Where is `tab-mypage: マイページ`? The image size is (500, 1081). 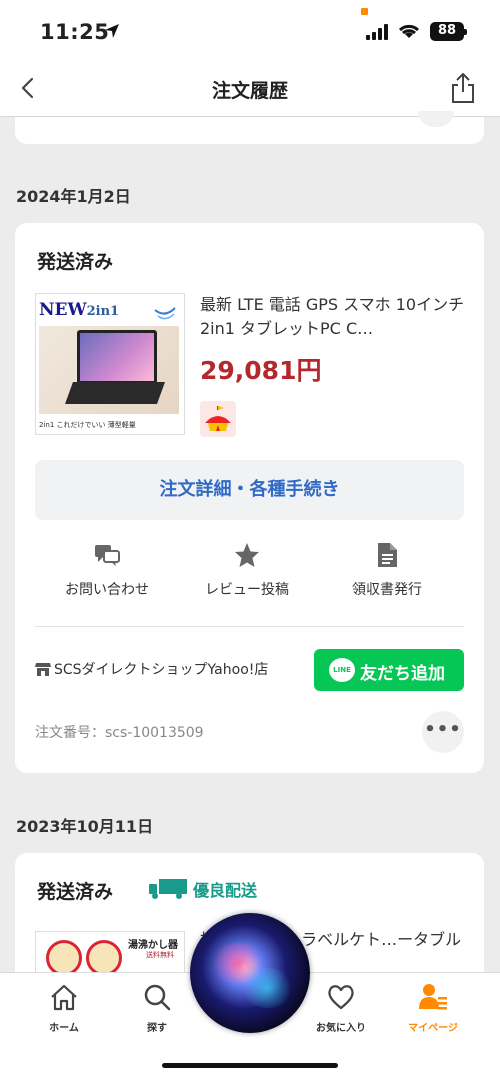 tab-mypage: マイページ is located at coordinates (433, 1008).